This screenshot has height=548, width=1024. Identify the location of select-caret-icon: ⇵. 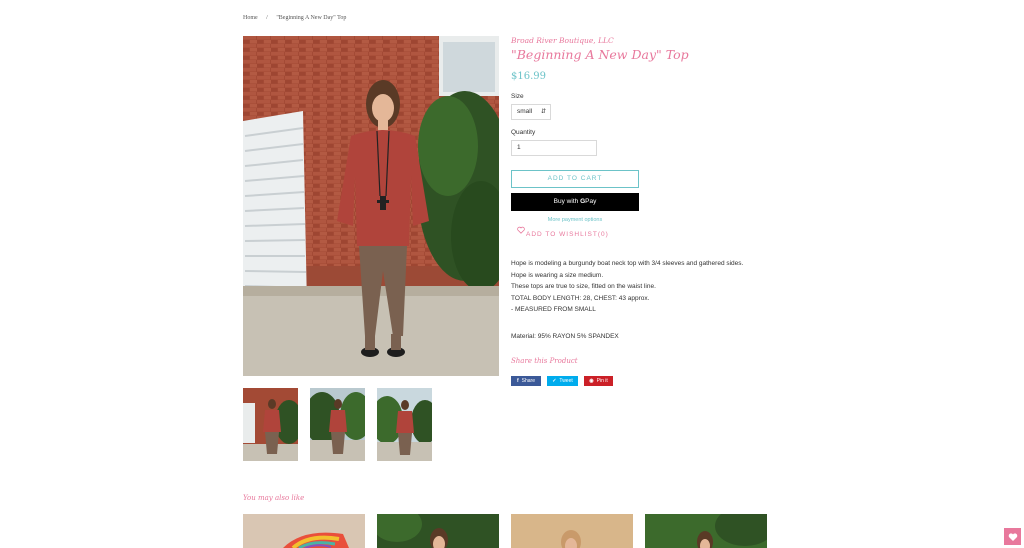
(543, 112).